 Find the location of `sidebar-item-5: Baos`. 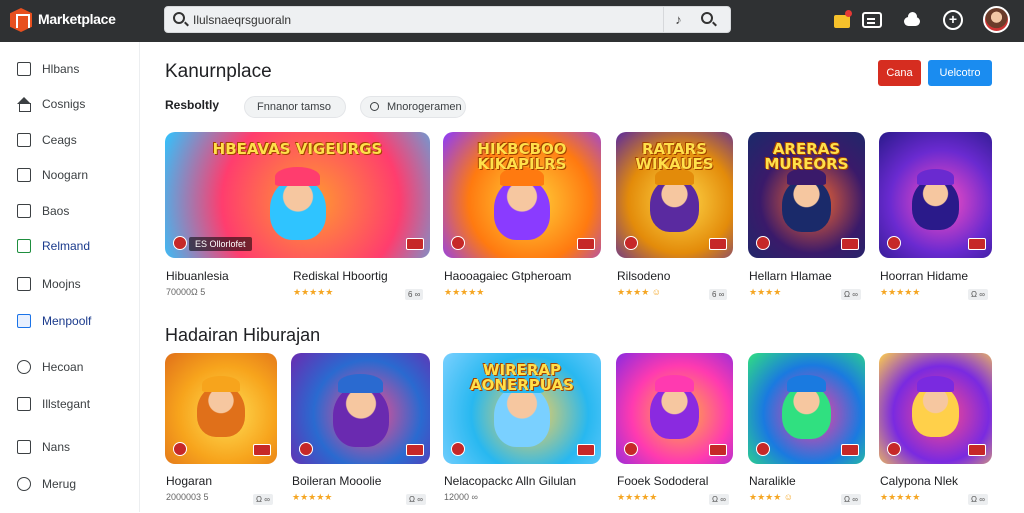

sidebar-item-5: Baos is located at coordinates (70, 212).